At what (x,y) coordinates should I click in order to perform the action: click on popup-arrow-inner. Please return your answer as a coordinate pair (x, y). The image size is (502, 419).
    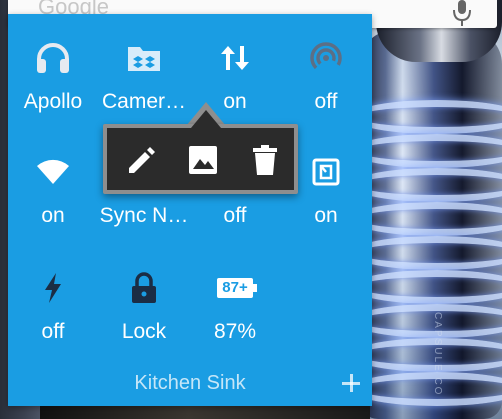
    Looking at the image, I should click on (206, 119).